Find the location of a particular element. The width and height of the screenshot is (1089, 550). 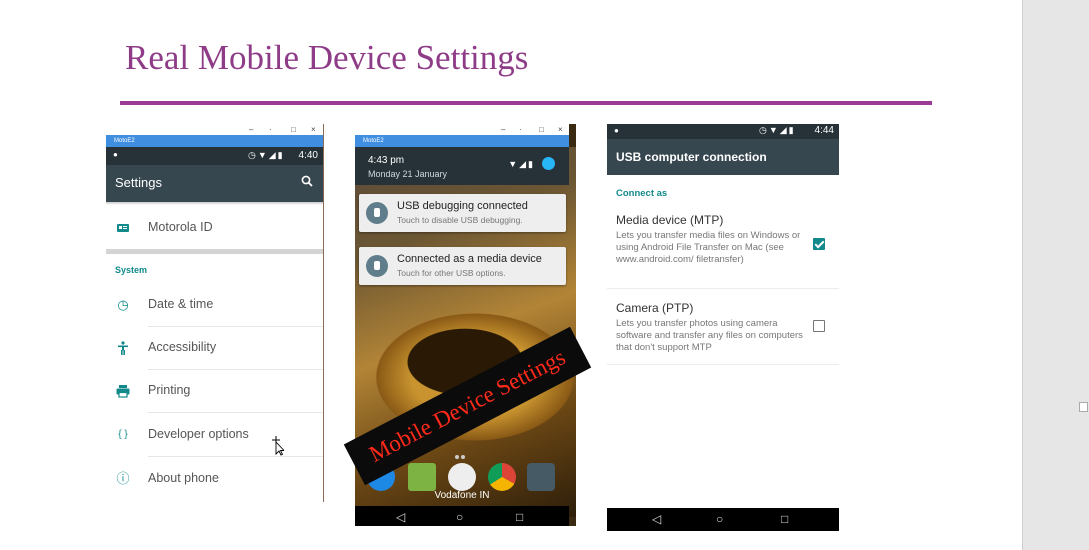

developer-braces-icon: { } is located at coordinates (123, 434).